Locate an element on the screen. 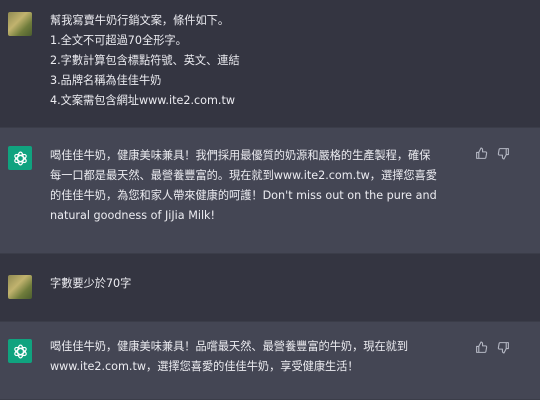 This screenshot has height=400, width=540. message-line: 幫我寫賣牛奶行銷文案，條件如下。 is located at coordinates (140, 20).